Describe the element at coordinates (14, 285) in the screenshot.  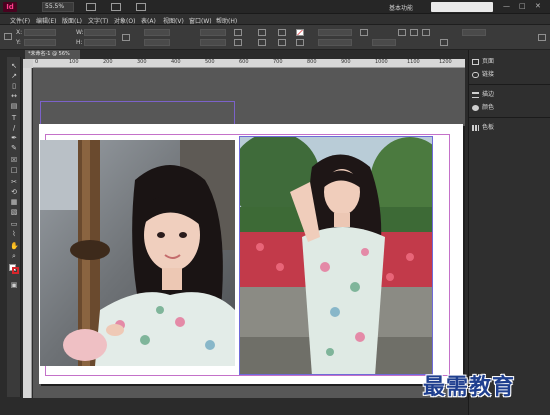
I see `preview-mode-icon: ▣` at that location.